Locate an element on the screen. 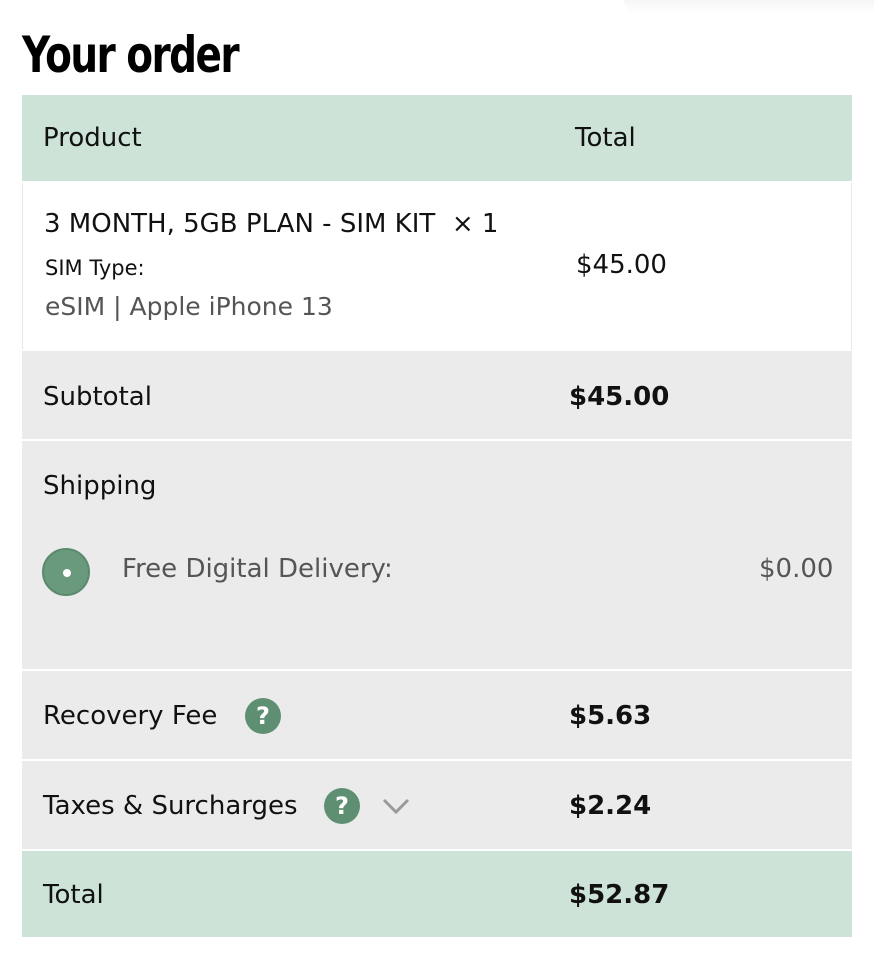  sim-type-label: SIM Type: is located at coordinates (95, 268).